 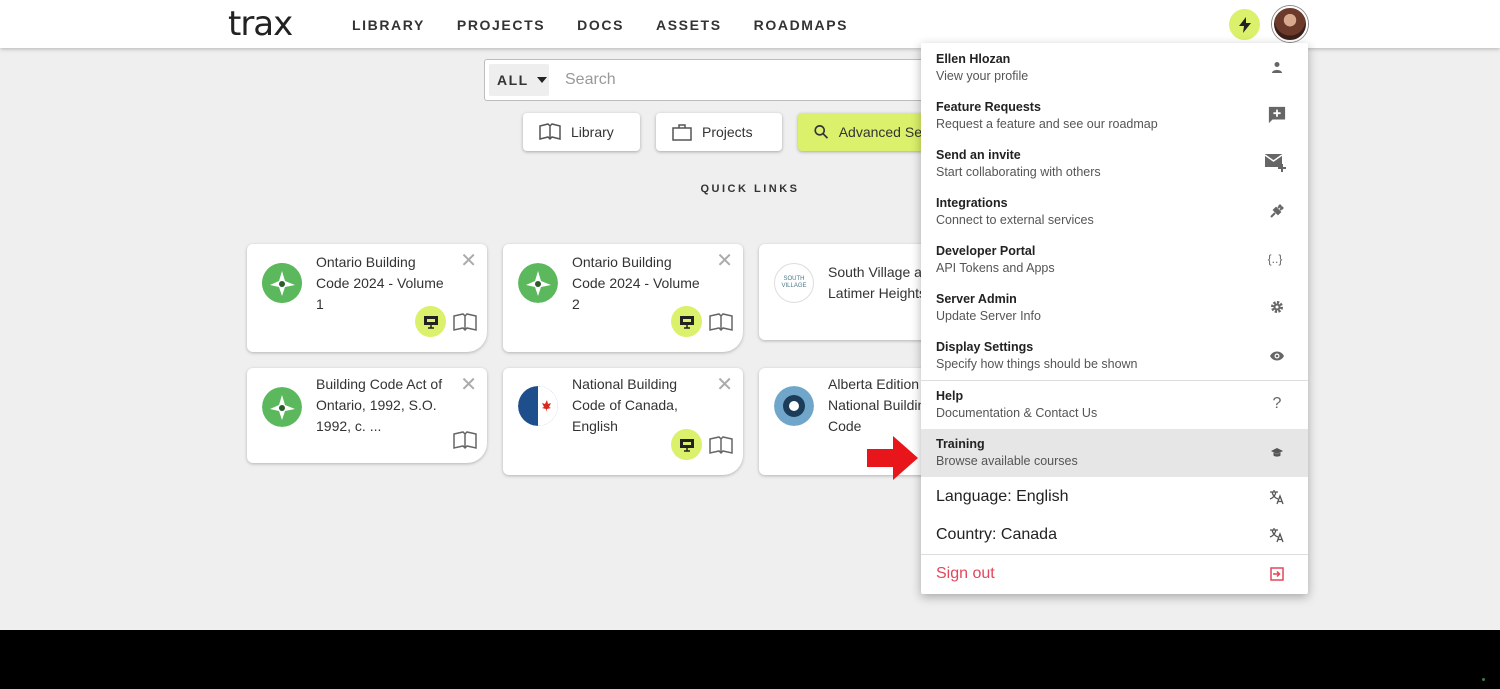 What do you see at coordinates (996, 534) in the screenshot?
I see `menu-item-title: Country: Canada` at bounding box center [996, 534].